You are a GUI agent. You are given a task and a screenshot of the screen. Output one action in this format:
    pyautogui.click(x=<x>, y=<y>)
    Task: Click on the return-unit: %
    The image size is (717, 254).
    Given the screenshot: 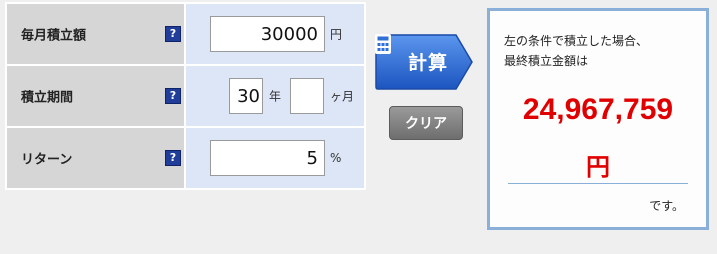 What is the action you would take?
    pyautogui.click(x=336, y=158)
    